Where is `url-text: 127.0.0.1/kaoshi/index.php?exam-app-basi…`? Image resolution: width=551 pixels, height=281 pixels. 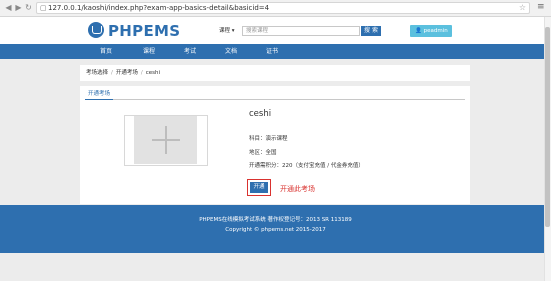
url-text: 127.0.0.1/kaoshi/index.php?exam-app-basi… is located at coordinates (158, 8).